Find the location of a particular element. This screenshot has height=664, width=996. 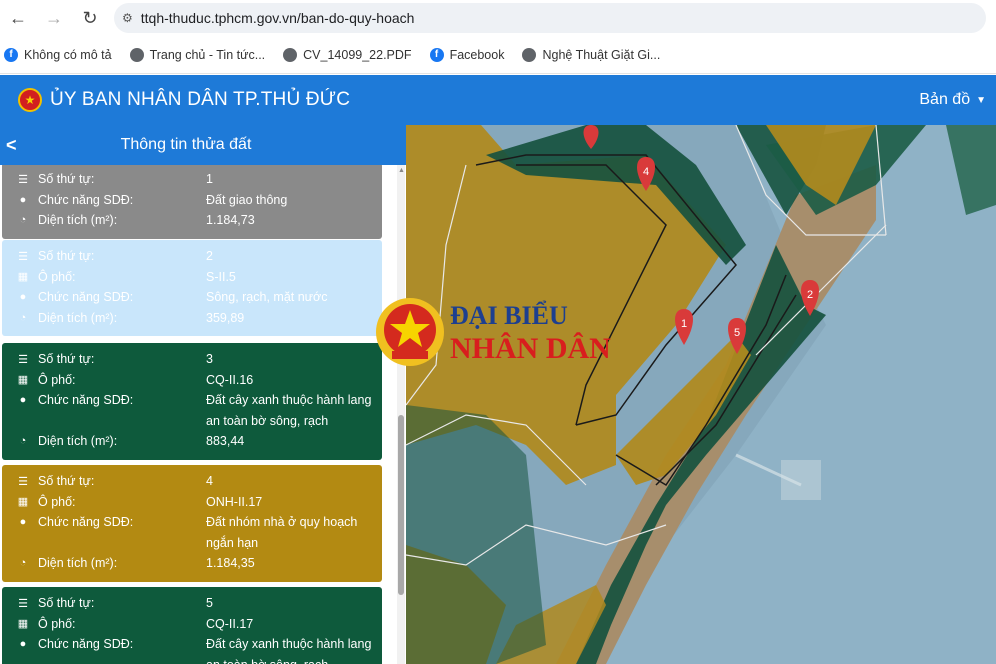

parcel-field-row: ◔ Diện tích (m²): 1.184,35 is located at coordinates (199, 563).